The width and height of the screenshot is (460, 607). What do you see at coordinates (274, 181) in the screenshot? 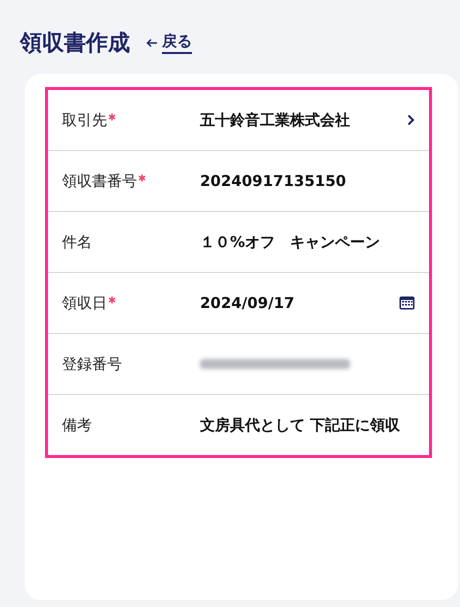
I see `field-value: 20240917135150` at bounding box center [274, 181].